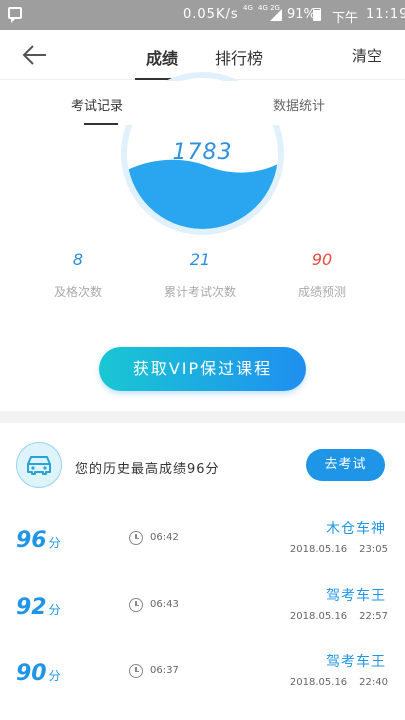  What do you see at coordinates (345, 18) in the screenshot?
I see `time-period: 下午` at bounding box center [345, 18].